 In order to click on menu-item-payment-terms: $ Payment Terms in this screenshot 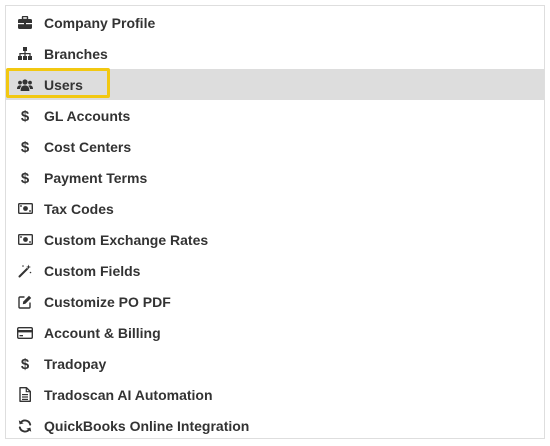, I will do `click(275, 177)`.